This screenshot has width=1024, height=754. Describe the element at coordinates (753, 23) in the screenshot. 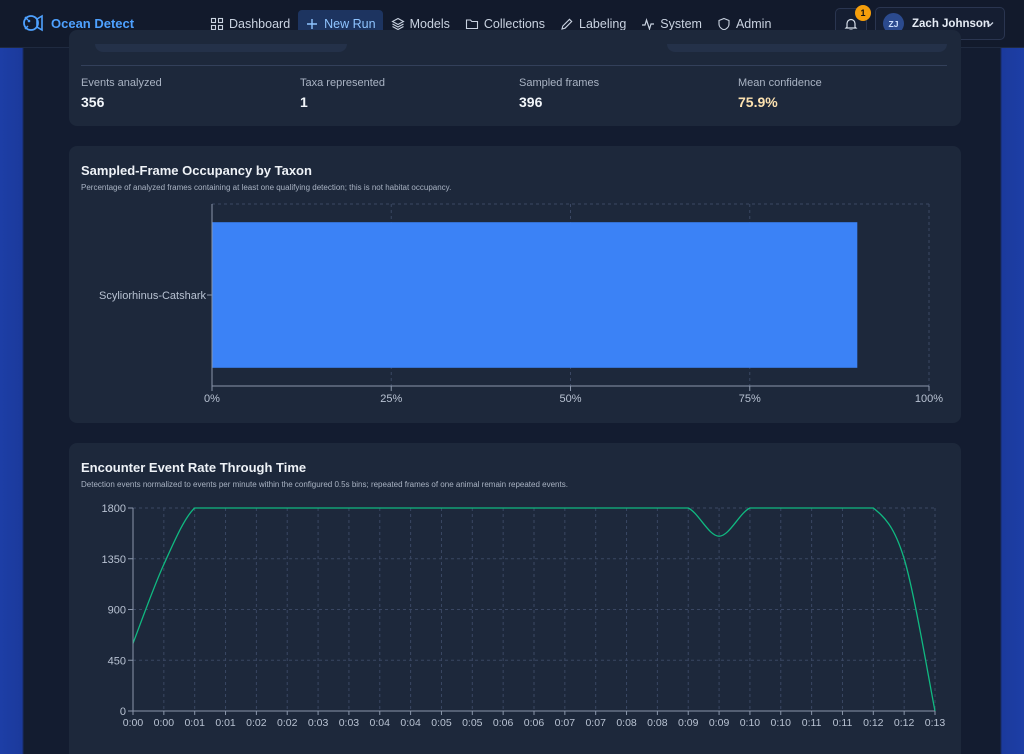

I see `nav-item-label: Admin` at that location.